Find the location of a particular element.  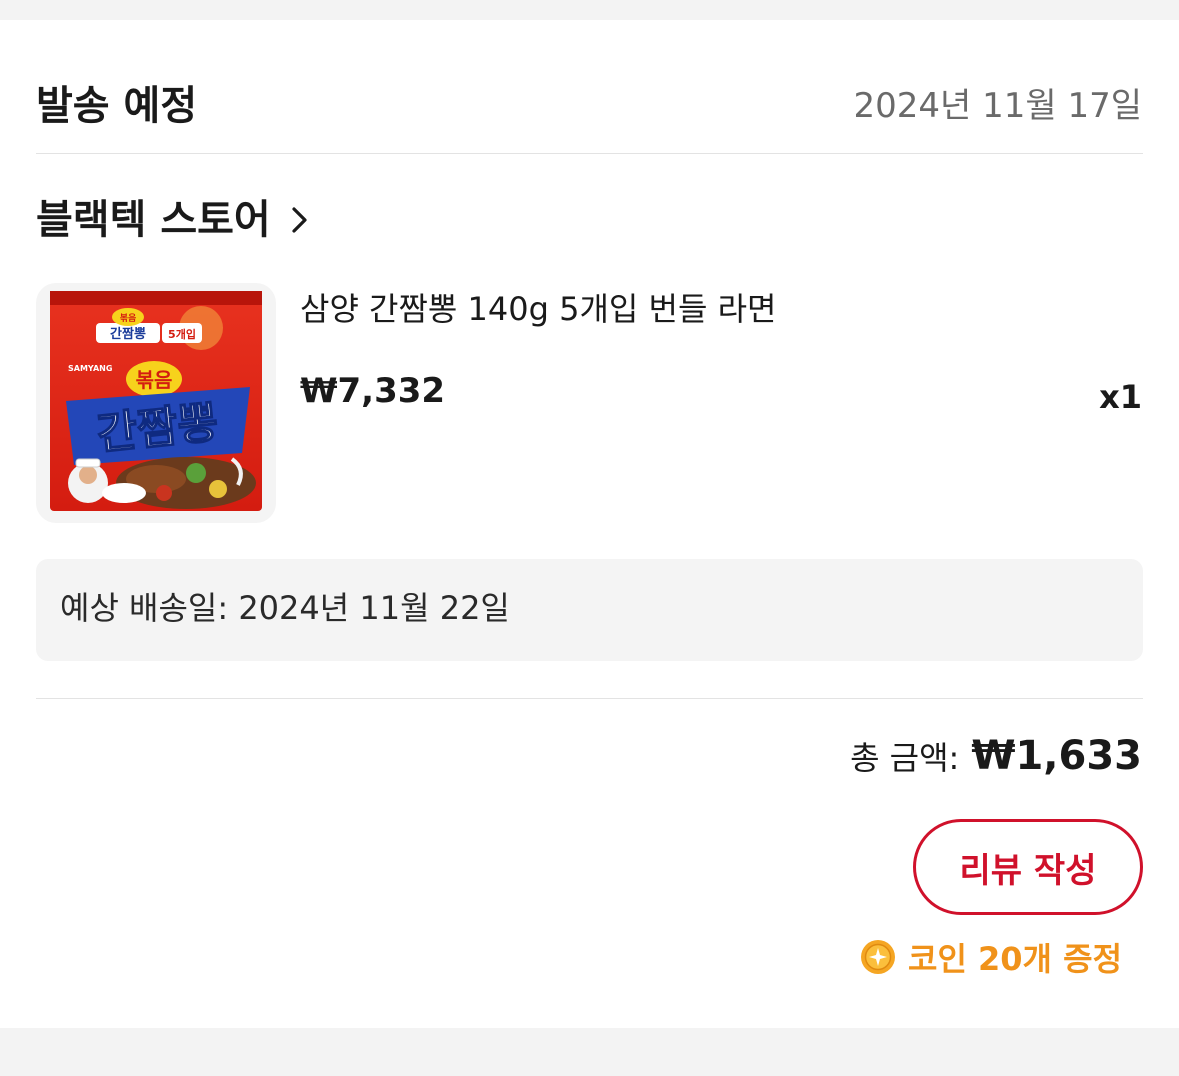

coin-icon is located at coordinates (878, 957).